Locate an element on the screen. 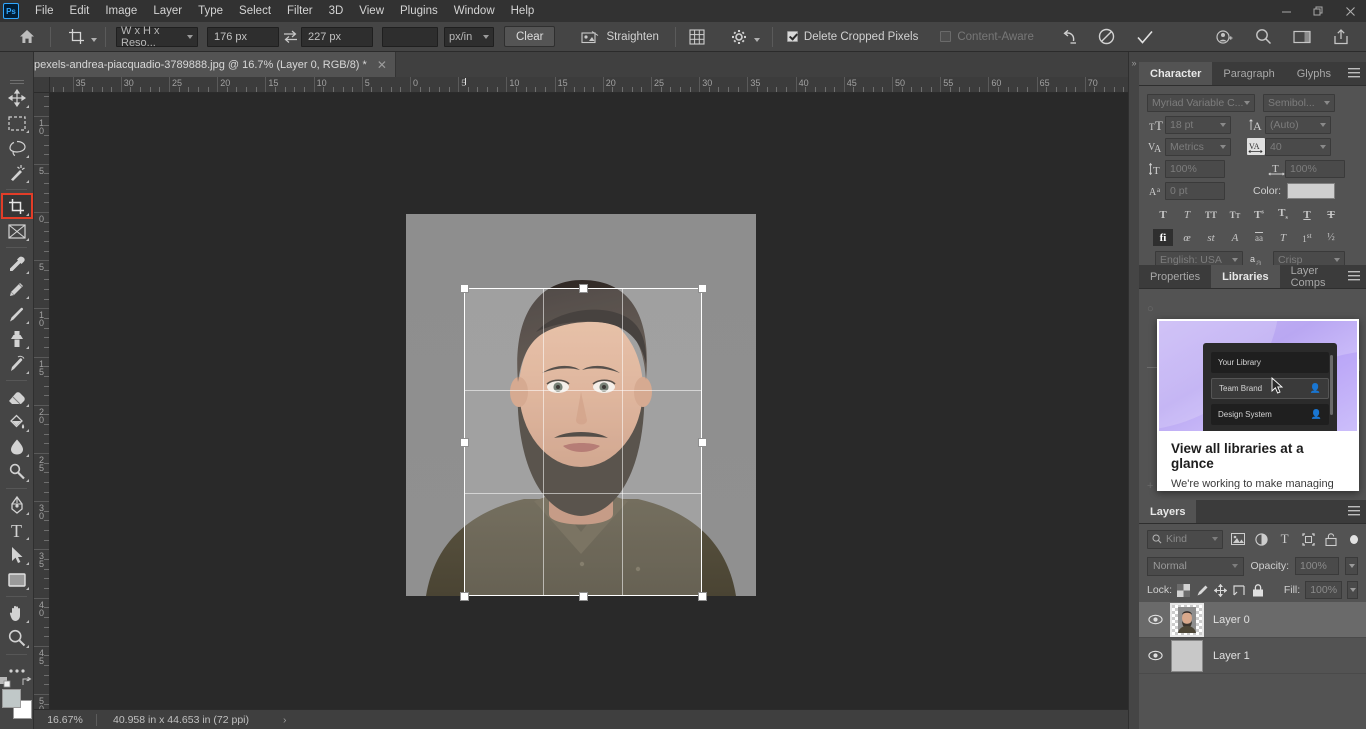 The image size is (1366, 729). minimize-button is located at coordinates (1286, 11).